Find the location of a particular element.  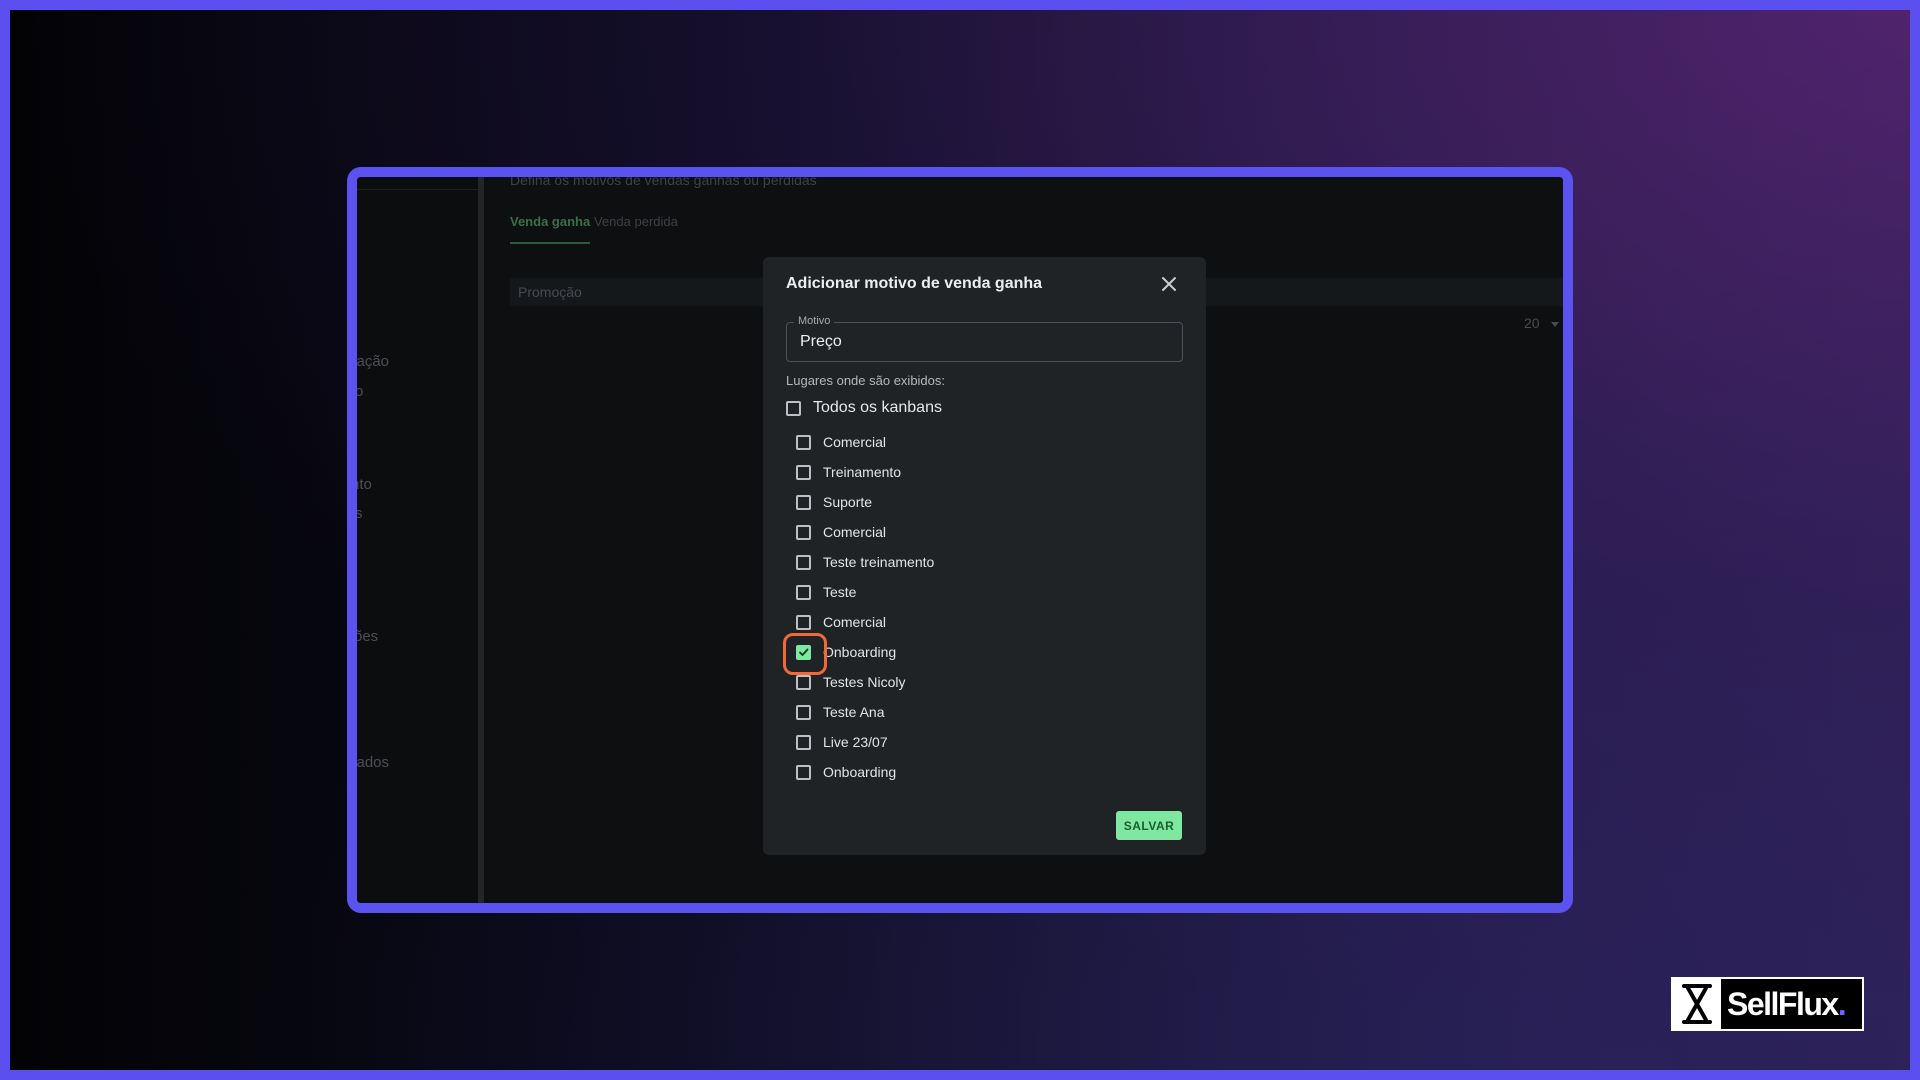

sidebar-item: cação is located at coordinates (373, 361).